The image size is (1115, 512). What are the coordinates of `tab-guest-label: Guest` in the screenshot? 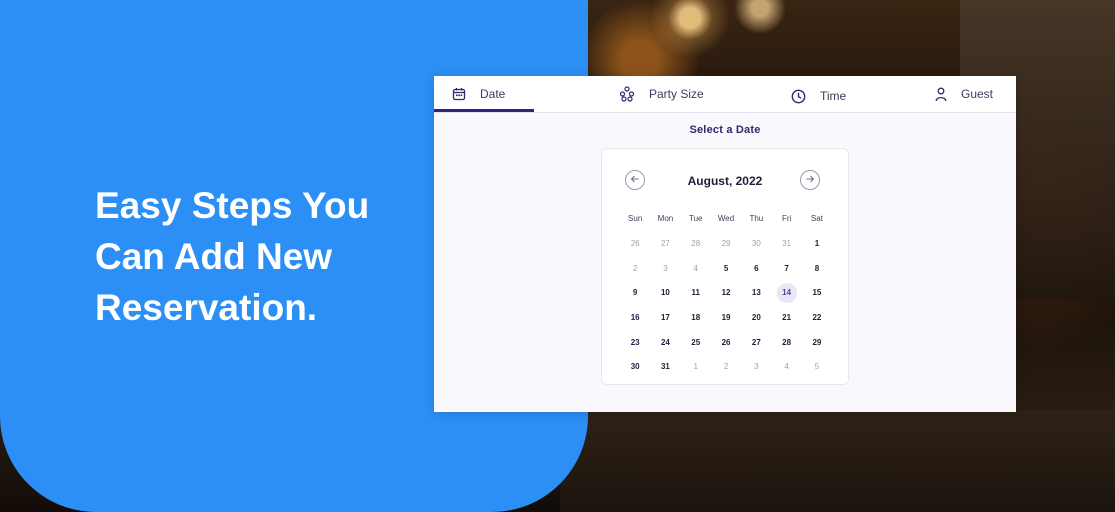 It's located at (977, 94).